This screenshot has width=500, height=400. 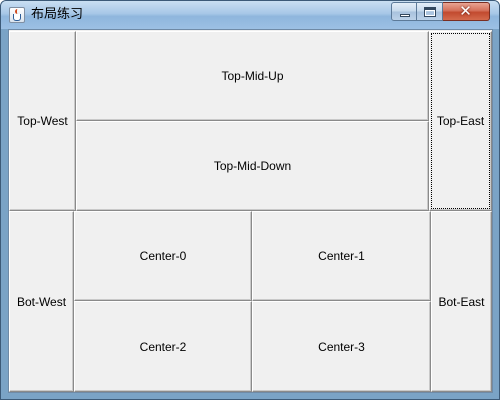 I want to click on java-cup-icon, so click(x=17, y=15).